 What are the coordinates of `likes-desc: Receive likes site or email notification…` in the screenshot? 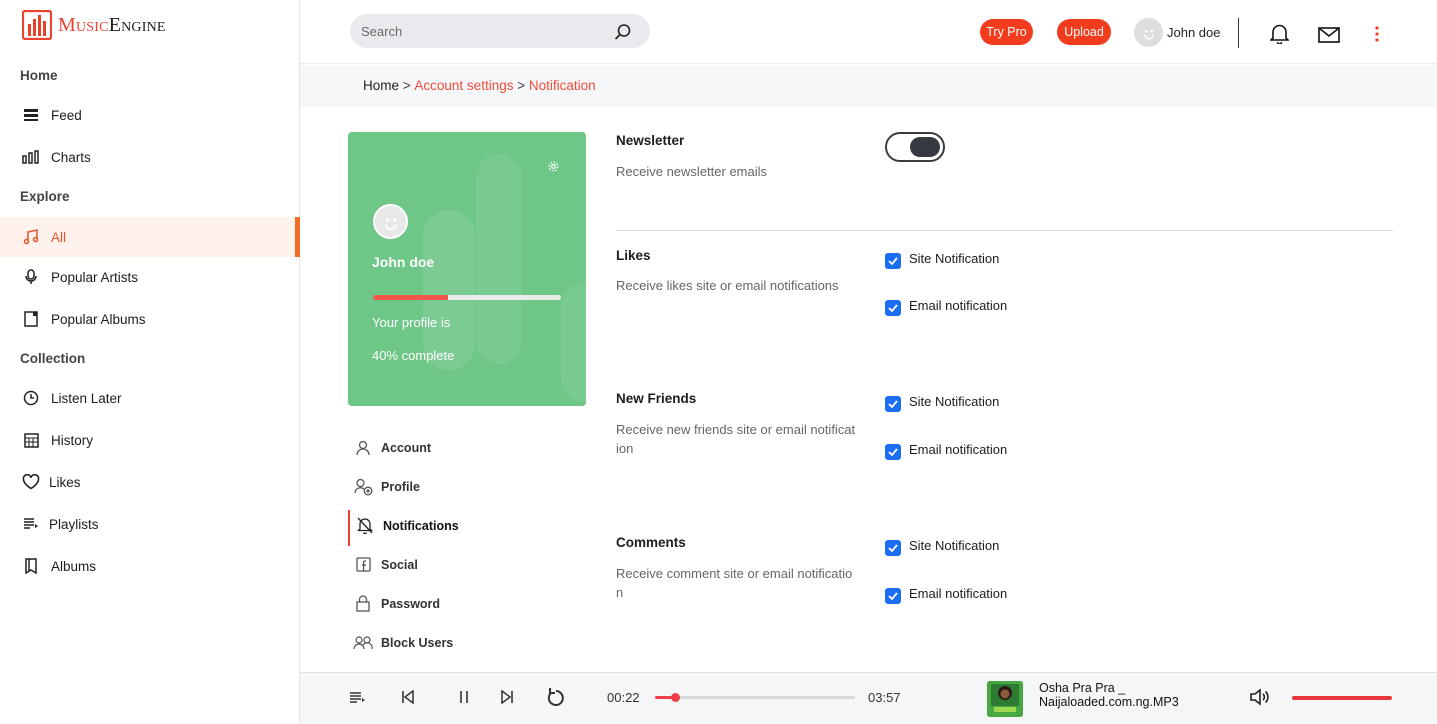 It's located at (727, 285).